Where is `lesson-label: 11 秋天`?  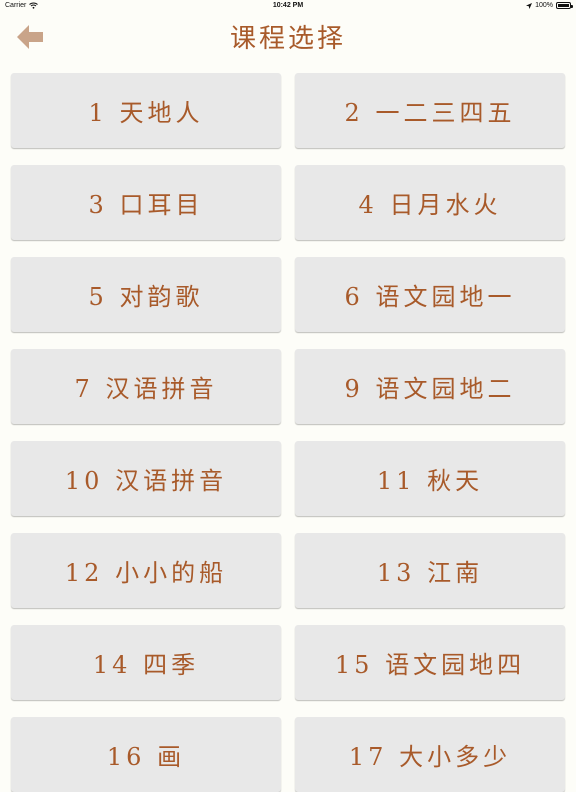
lesson-label: 11 秋天 is located at coordinates (430, 481).